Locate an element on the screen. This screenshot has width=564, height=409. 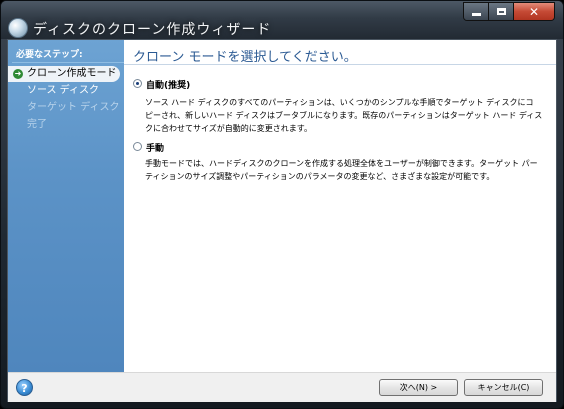
step-source-disk: ソース ディスク is located at coordinates (66, 91).